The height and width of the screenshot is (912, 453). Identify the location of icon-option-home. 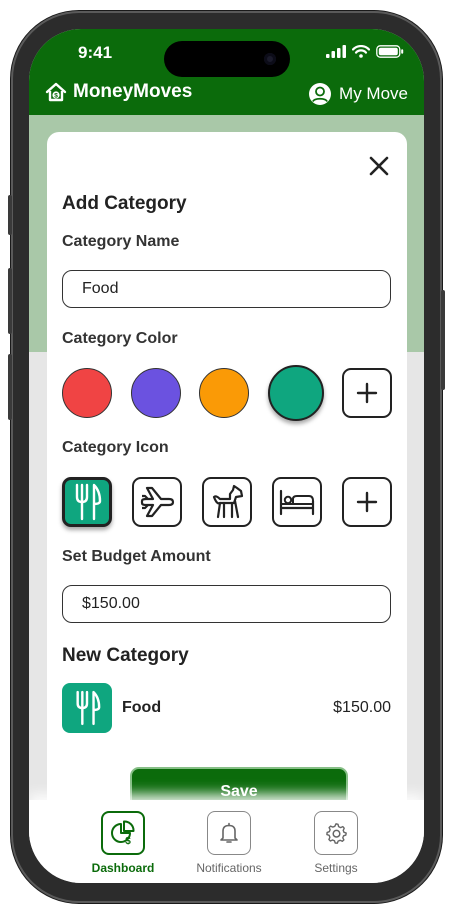
(297, 502).